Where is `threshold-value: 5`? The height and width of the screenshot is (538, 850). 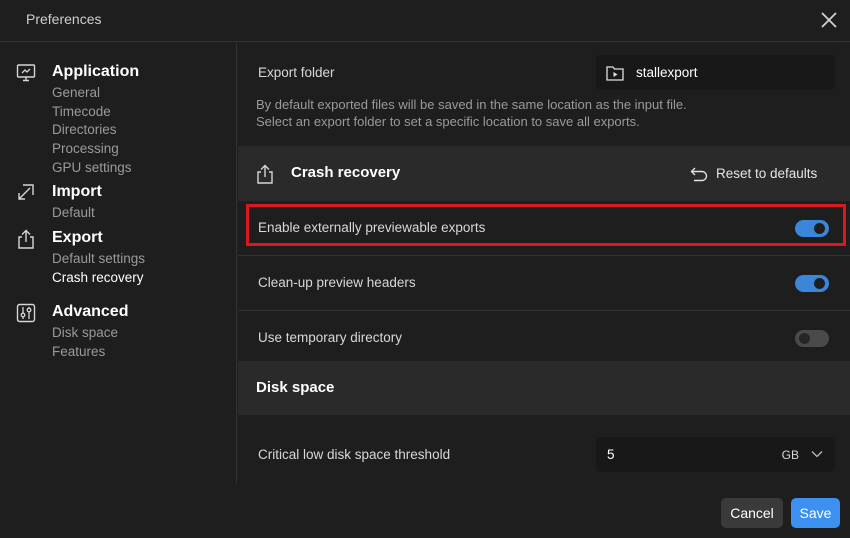 threshold-value: 5 is located at coordinates (611, 454).